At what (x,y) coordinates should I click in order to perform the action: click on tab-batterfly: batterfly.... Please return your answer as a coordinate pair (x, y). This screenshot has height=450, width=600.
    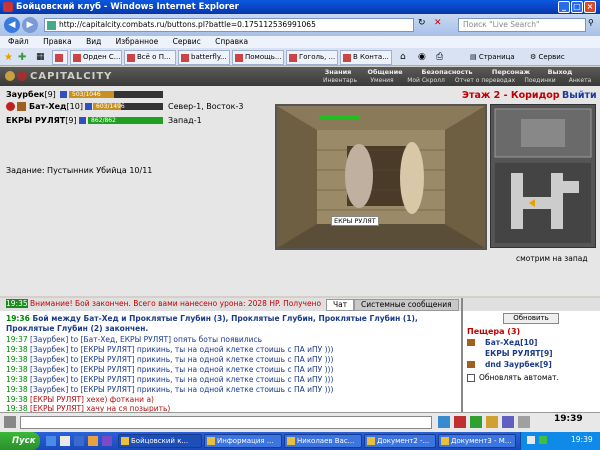
    Looking at the image, I should click on (204, 57).